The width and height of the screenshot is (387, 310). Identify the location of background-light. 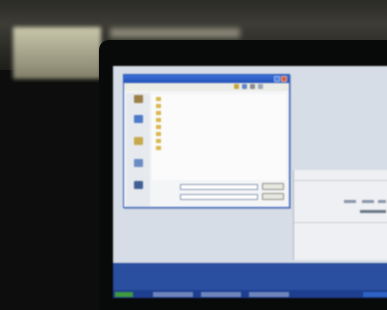
(57, 53).